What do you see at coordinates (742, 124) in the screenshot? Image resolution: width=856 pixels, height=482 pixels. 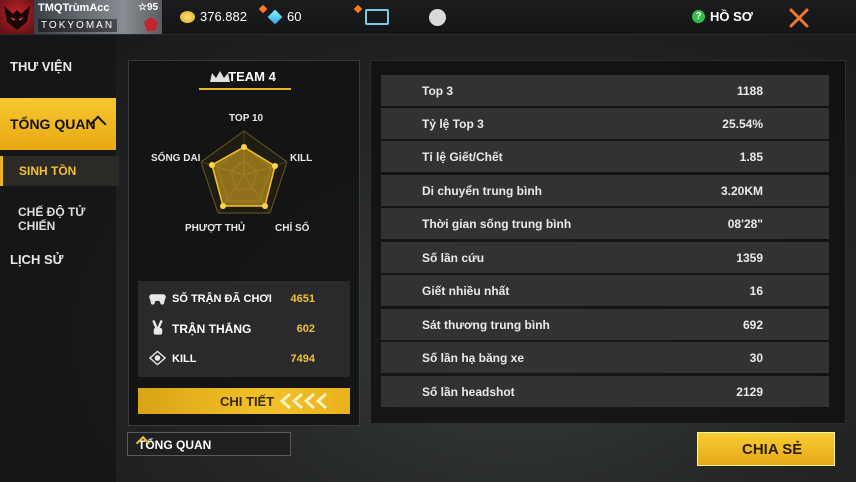 I see `detail-value: 25.54%` at bounding box center [742, 124].